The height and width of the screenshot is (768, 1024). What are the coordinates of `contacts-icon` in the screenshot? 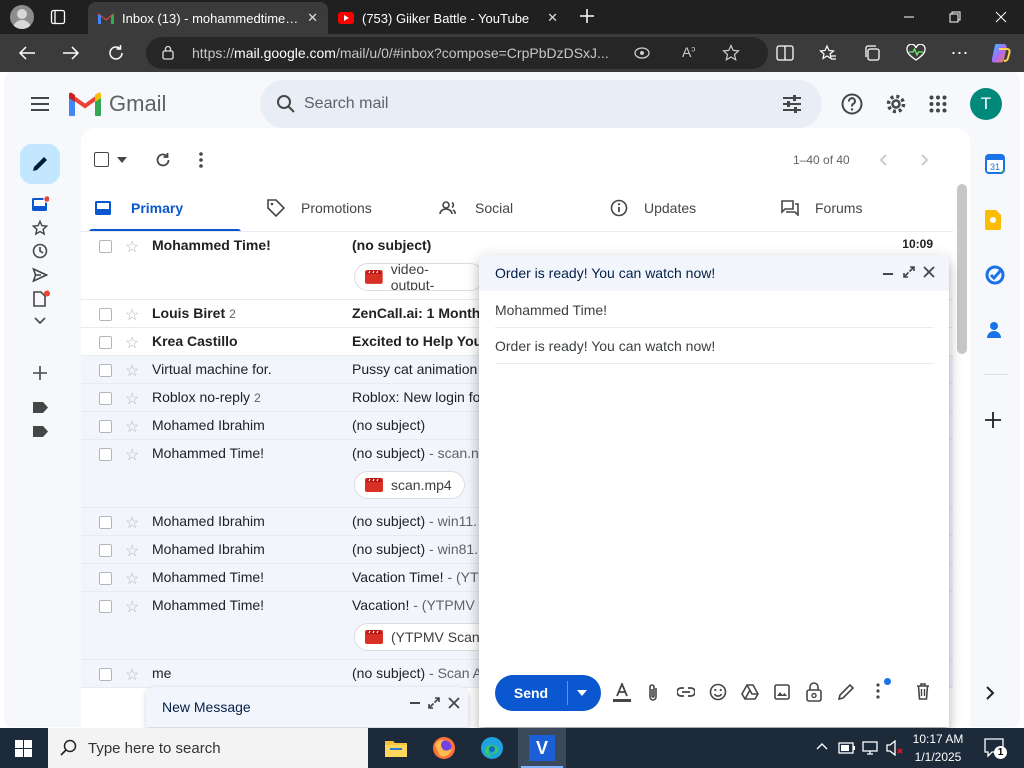 It's located at (996, 332).